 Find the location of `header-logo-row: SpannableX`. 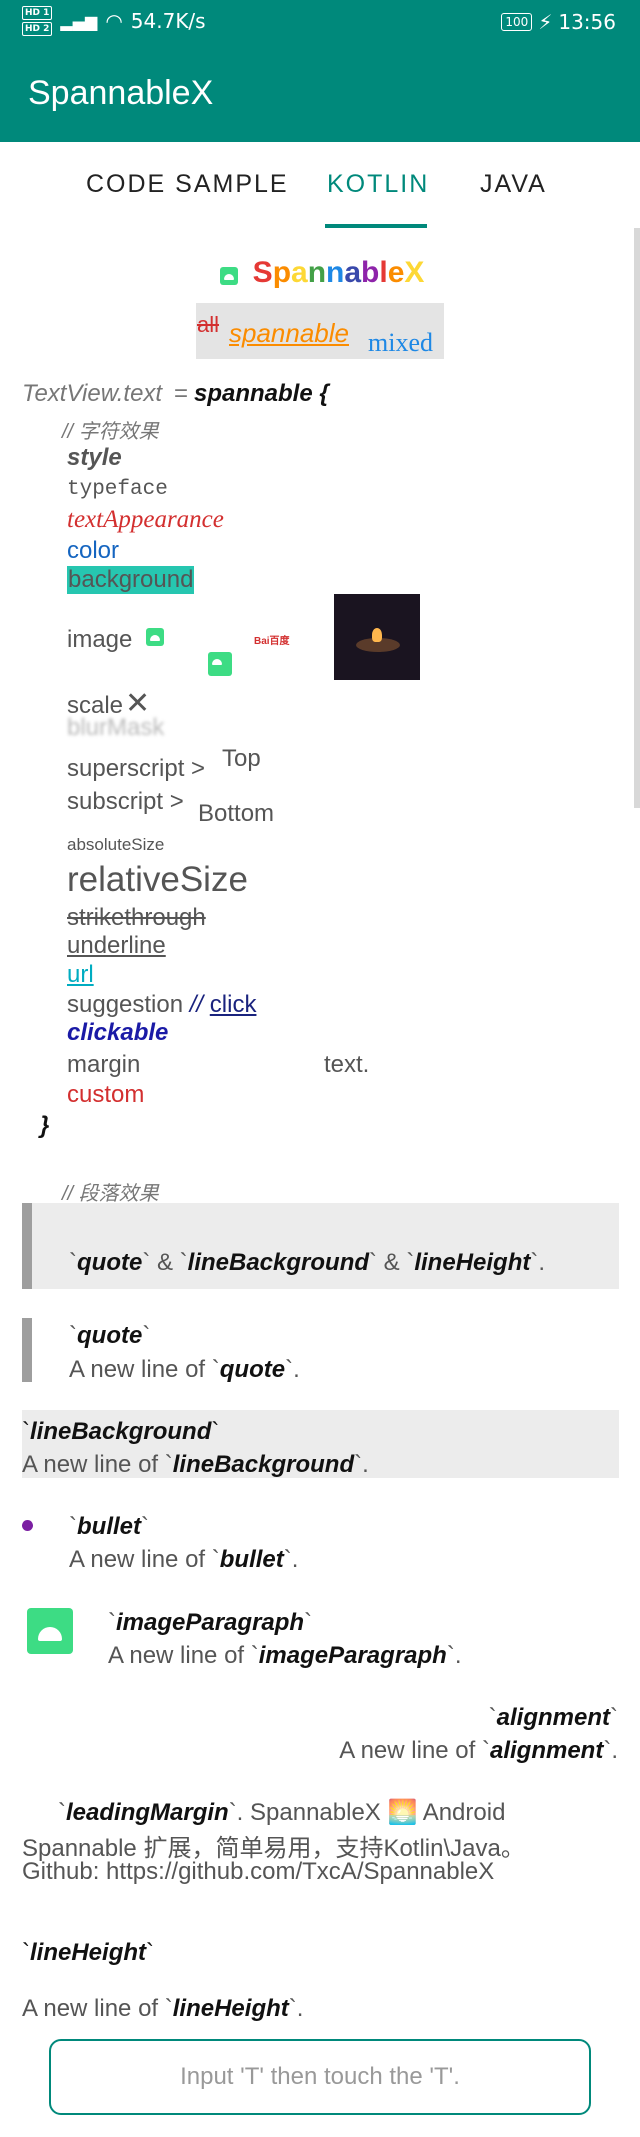

header-logo-row: SpannableX is located at coordinates (322, 273).